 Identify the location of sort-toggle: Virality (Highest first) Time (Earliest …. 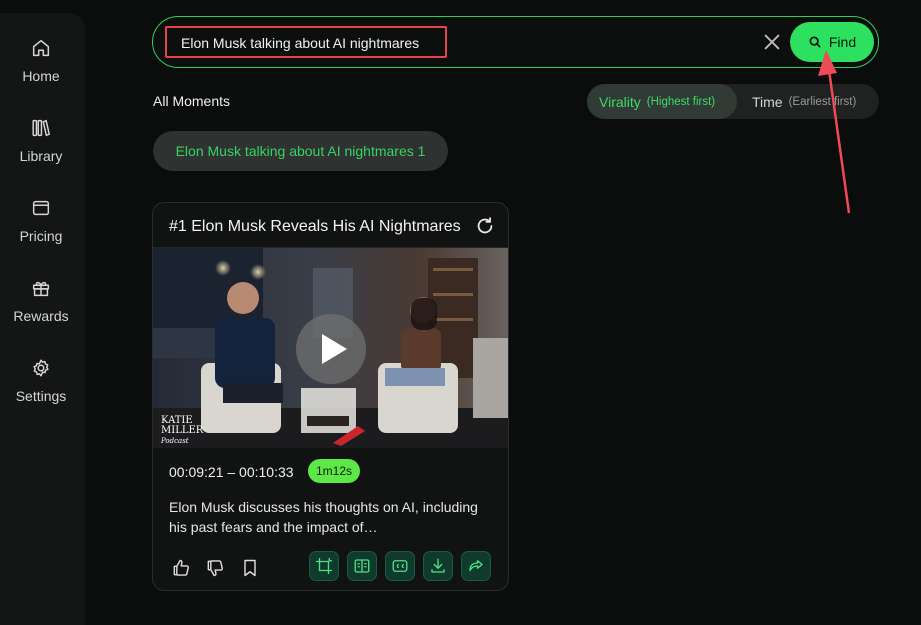
(733, 101).